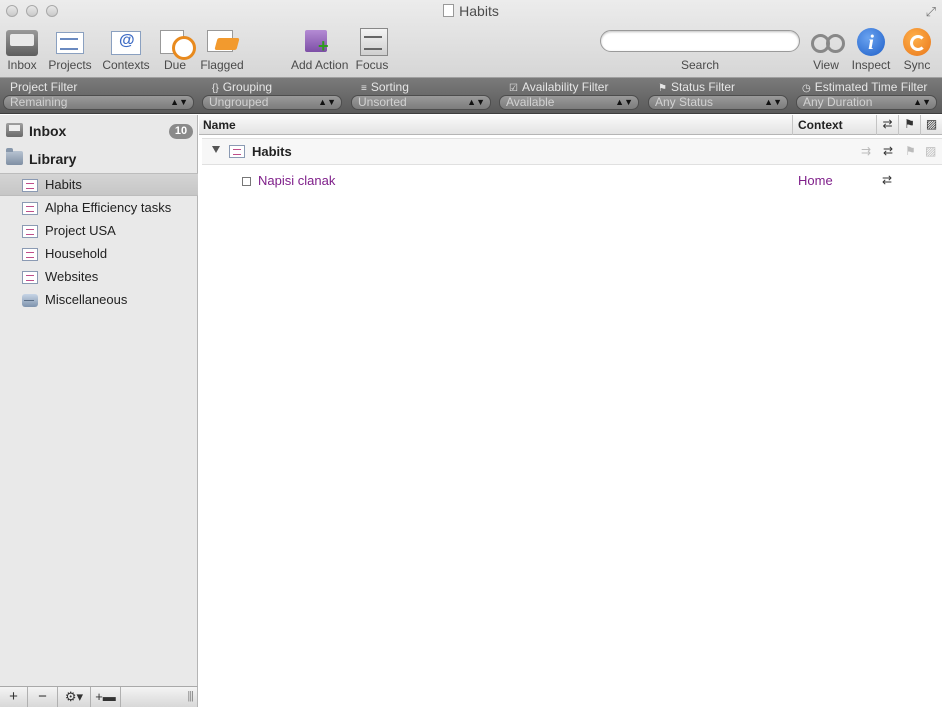 The height and width of the screenshot is (707, 942). I want to click on sorting-filter-title: Sorting, so click(389, 87).